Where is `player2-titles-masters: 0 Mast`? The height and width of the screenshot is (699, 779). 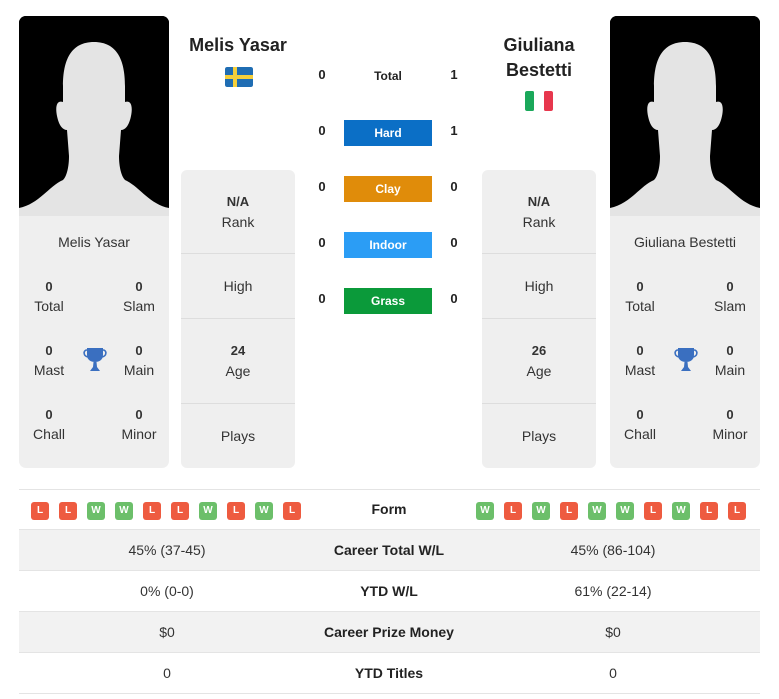 player2-titles-masters: 0 Mast is located at coordinates (640, 360).